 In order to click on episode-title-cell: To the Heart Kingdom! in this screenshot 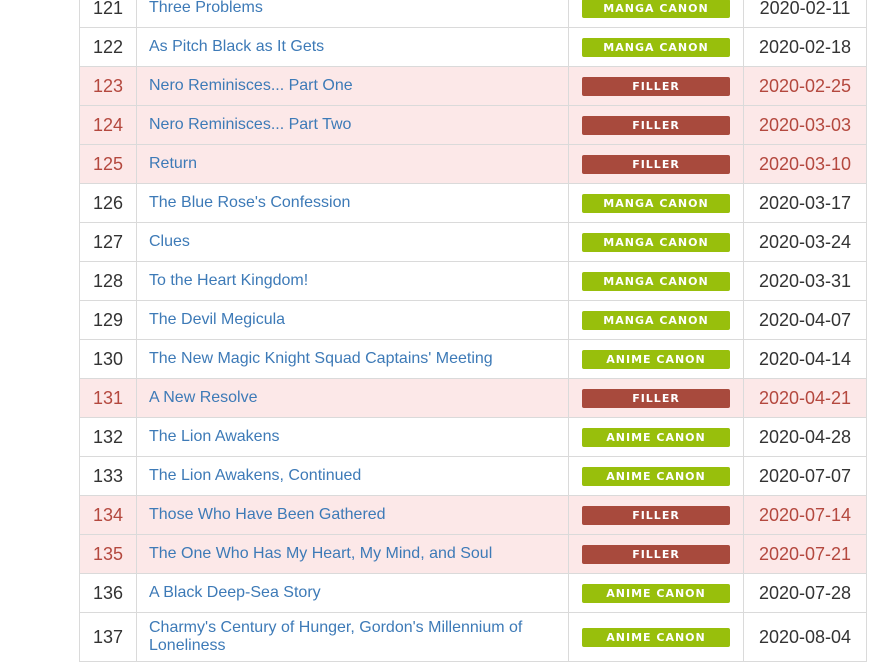, I will do `click(352, 281)`.